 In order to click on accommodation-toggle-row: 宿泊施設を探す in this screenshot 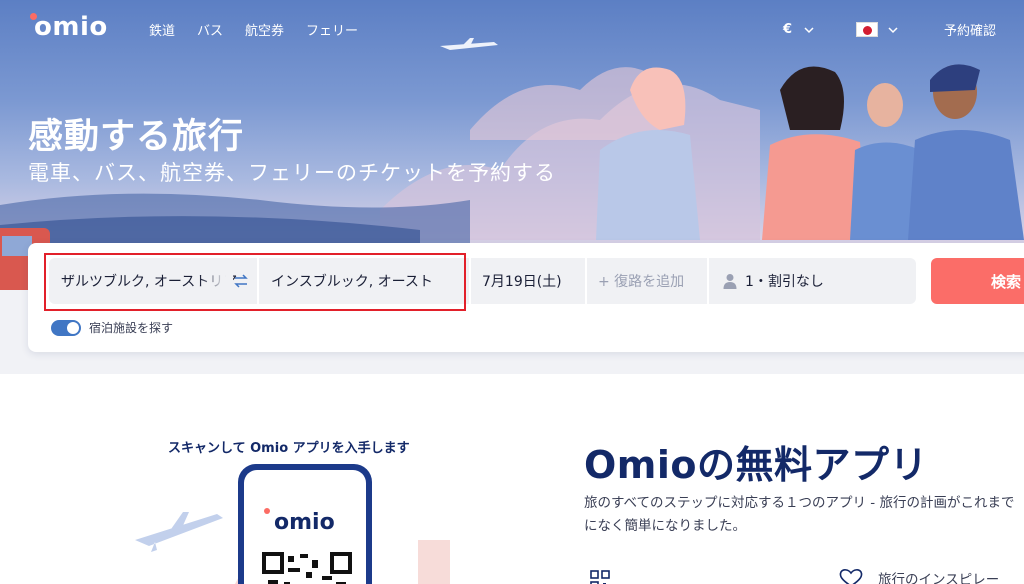, I will do `click(112, 327)`.